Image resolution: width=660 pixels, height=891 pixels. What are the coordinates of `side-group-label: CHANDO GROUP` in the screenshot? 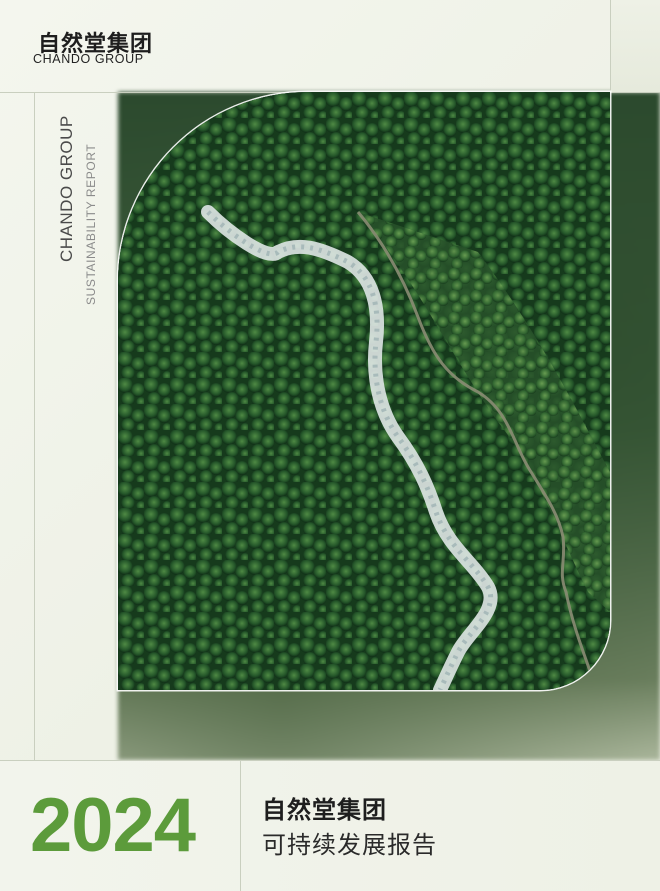 It's located at (66, 188).